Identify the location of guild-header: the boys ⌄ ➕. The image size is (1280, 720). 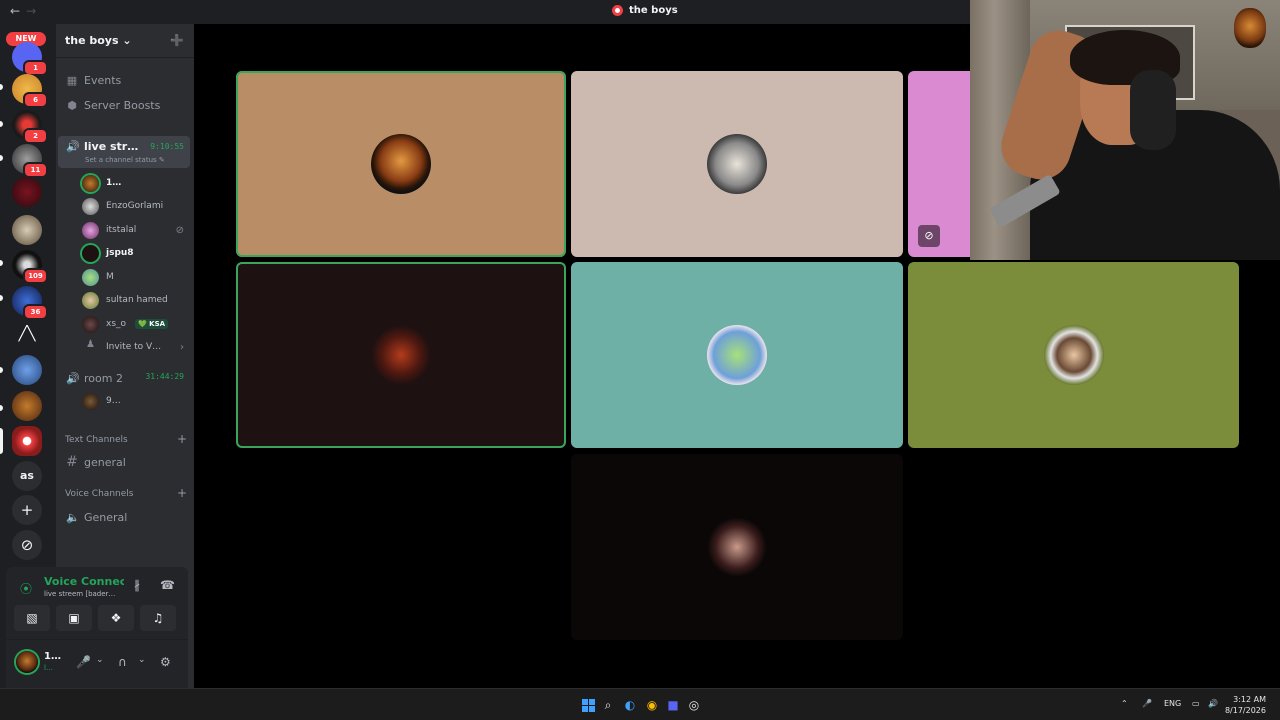
(125, 41).